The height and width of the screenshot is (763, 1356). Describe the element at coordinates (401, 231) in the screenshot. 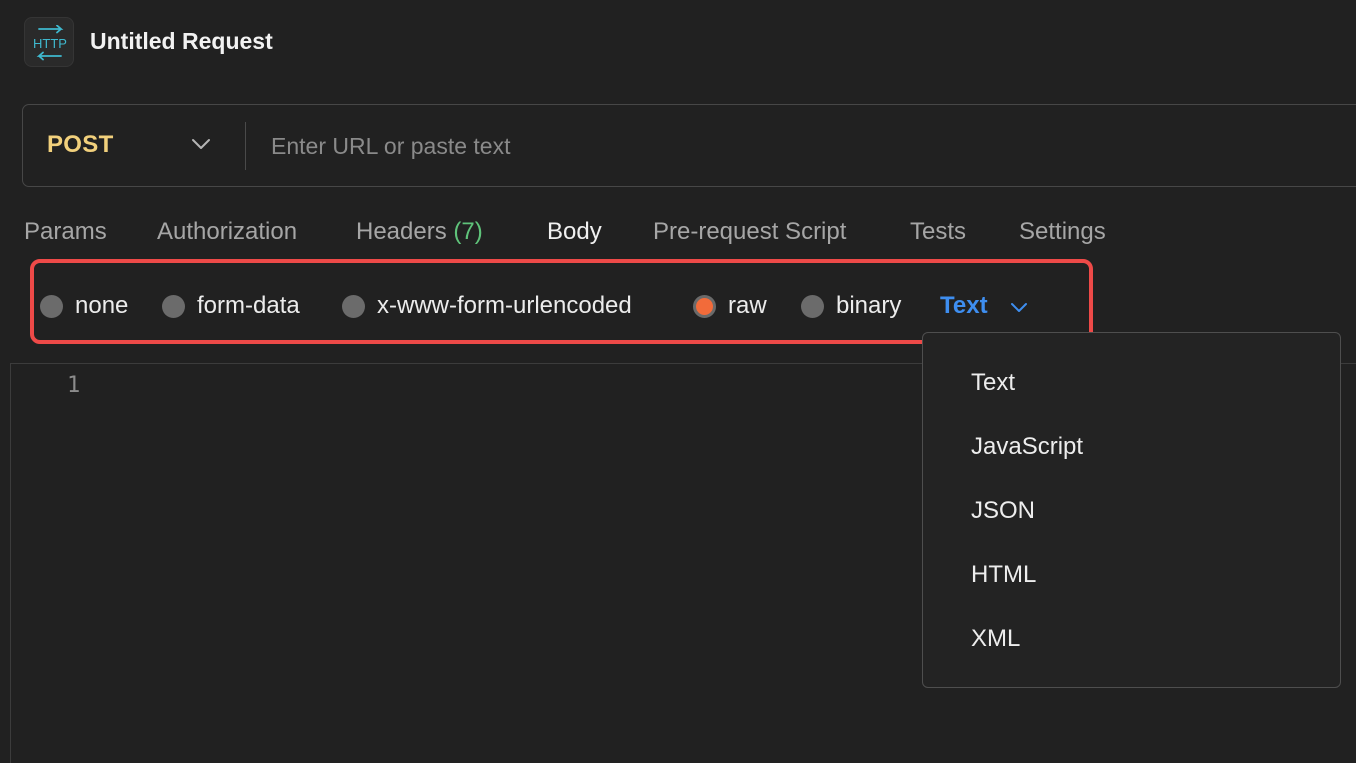

I see `tab-headers-label: Headers` at that location.